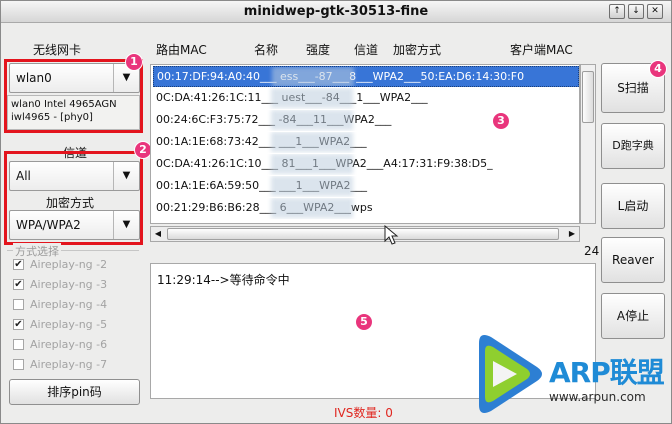 Image resolution: width=672 pixels, height=424 pixels. Describe the element at coordinates (655, 11) in the screenshot. I see `close-button: ✕` at that location.